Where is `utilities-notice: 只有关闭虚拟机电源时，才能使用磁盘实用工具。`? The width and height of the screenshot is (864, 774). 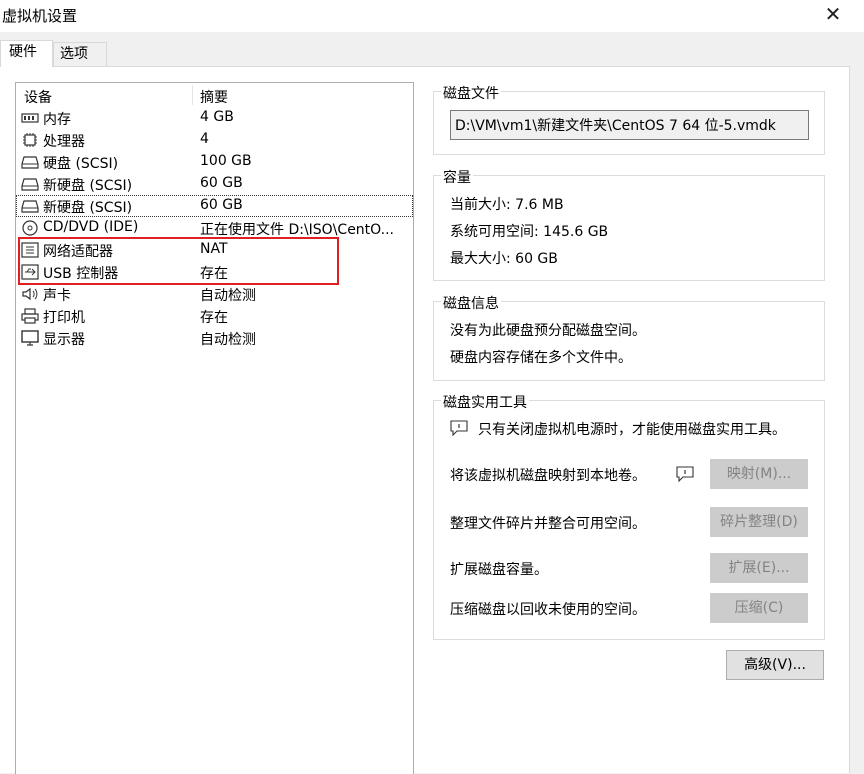
utilities-notice: 只有关闭虚拟机电源时，才能使用磁盘实用工具。 is located at coordinates (632, 430).